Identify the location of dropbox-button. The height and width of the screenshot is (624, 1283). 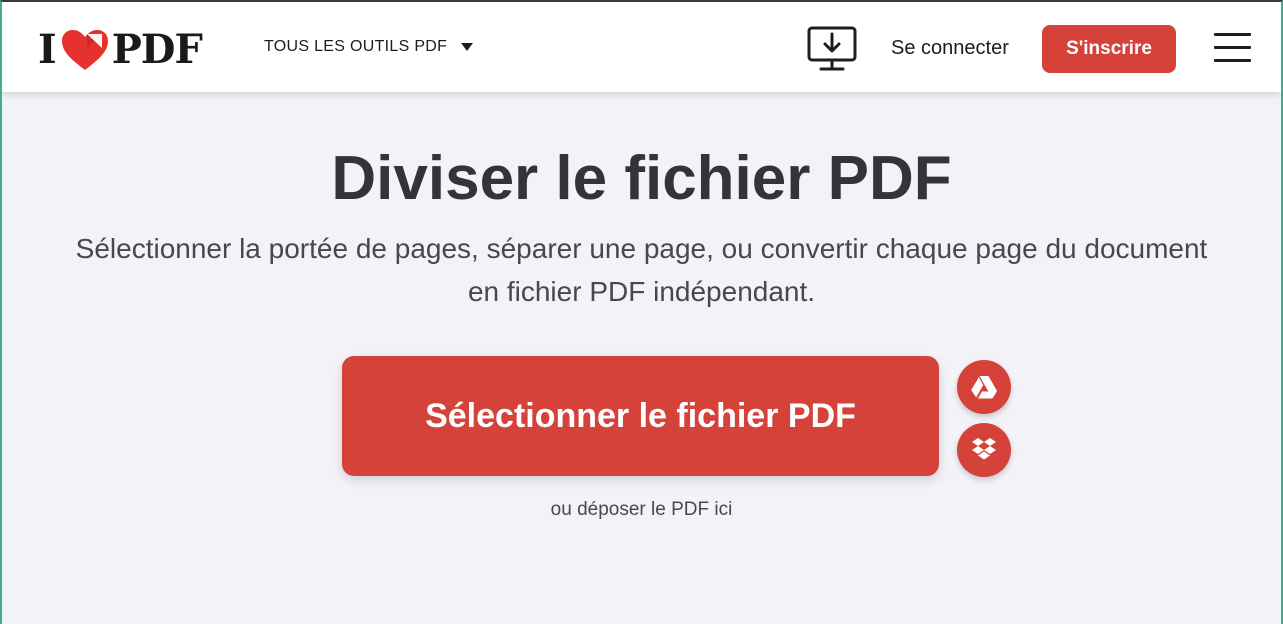
(984, 450).